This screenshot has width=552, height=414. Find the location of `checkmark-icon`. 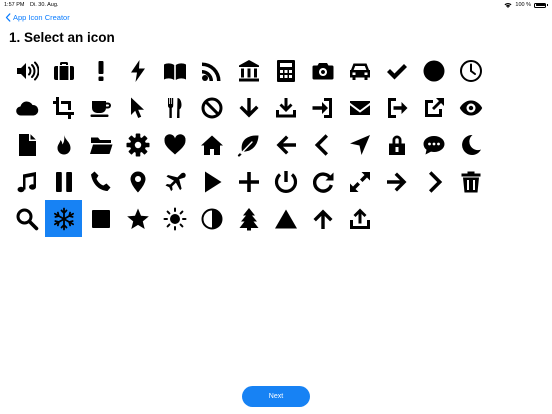

checkmark-icon is located at coordinates (396, 71).